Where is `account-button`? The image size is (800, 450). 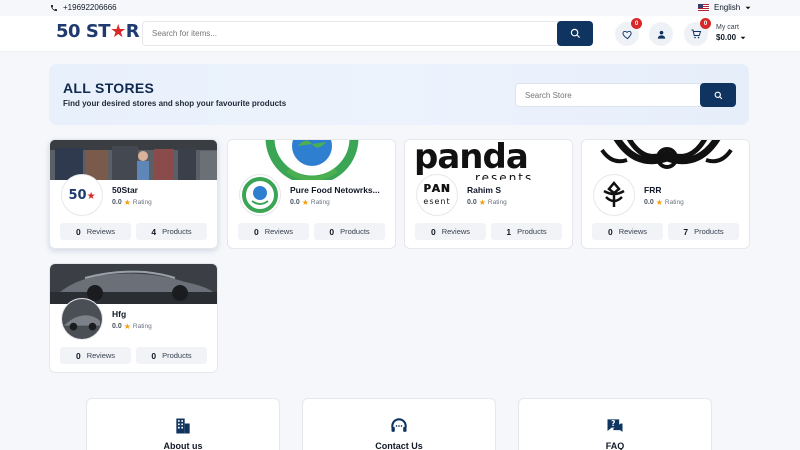
account-button is located at coordinates (661, 34).